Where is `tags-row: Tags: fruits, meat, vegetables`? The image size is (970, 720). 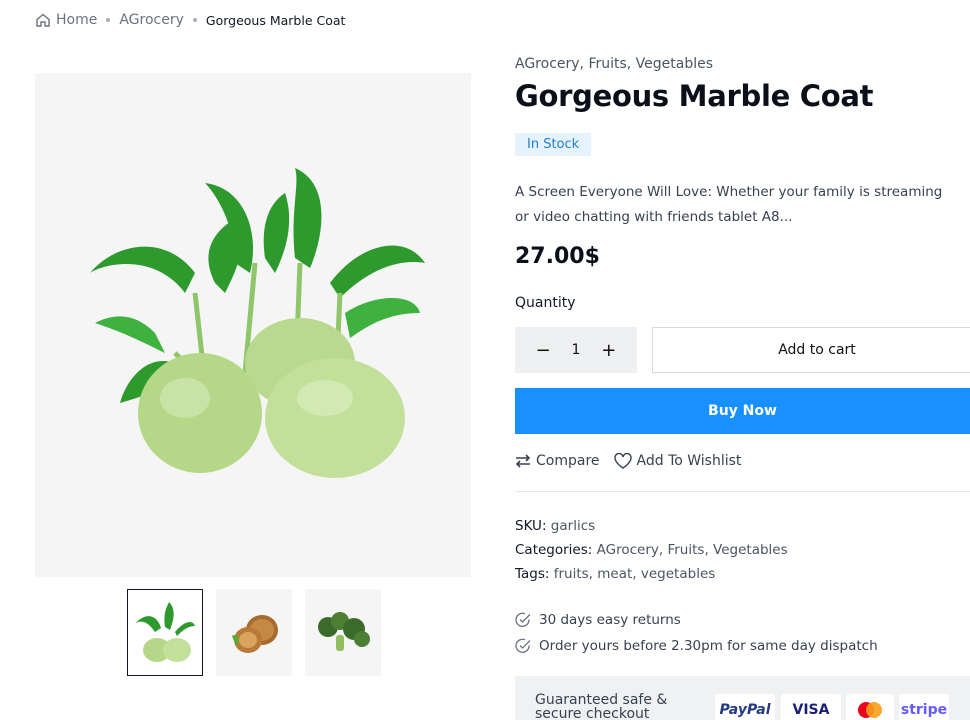
tags-row: Tags: fruits, meat, vegetables is located at coordinates (615, 574).